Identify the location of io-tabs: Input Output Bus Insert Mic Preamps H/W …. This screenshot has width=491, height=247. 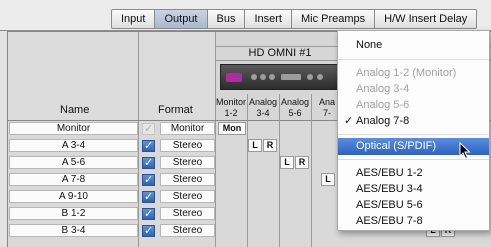
(294, 19).